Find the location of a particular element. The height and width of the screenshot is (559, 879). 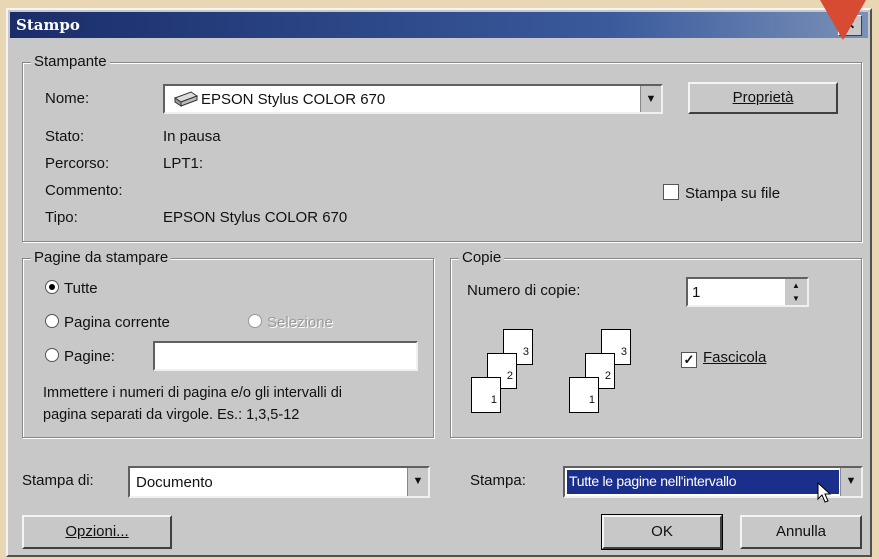

radio-pagine-label: Pagine: is located at coordinates (89, 356).